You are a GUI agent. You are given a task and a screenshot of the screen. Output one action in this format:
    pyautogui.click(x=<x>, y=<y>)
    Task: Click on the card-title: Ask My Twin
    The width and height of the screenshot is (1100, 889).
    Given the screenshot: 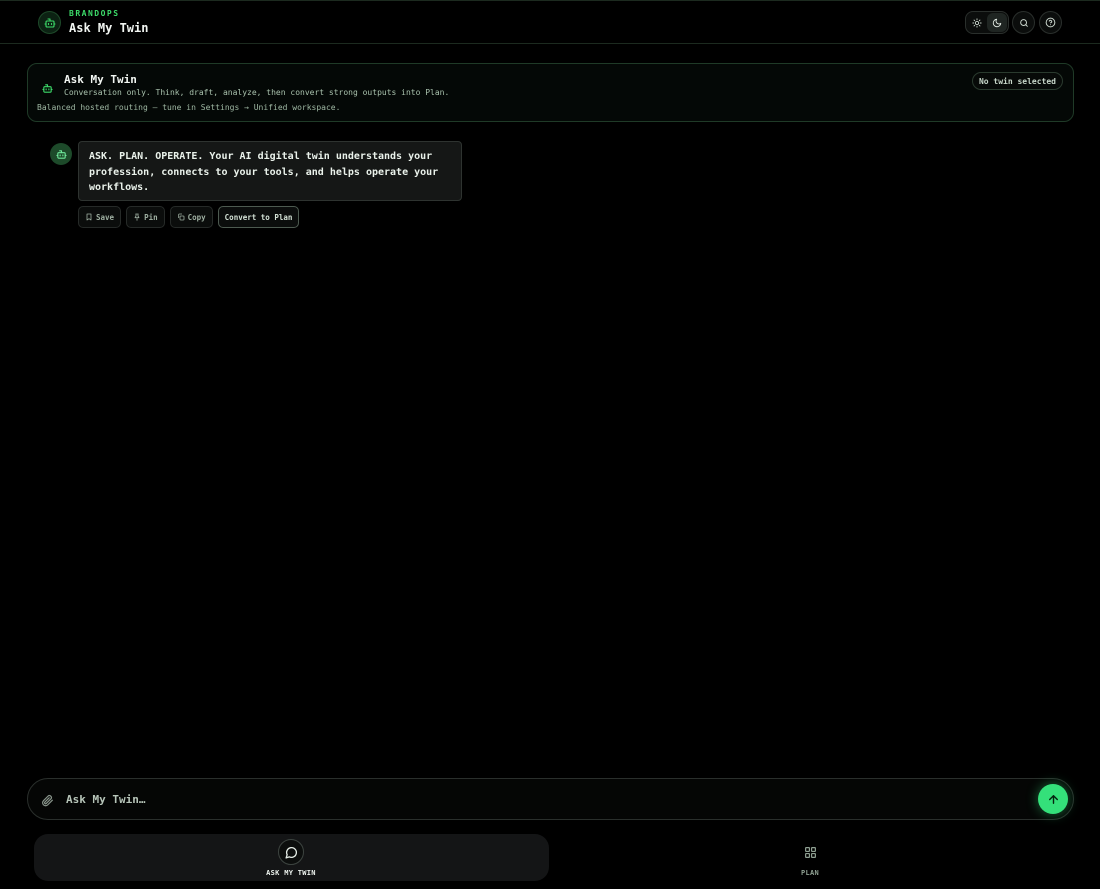 What is the action you would take?
    pyautogui.click(x=100, y=79)
    